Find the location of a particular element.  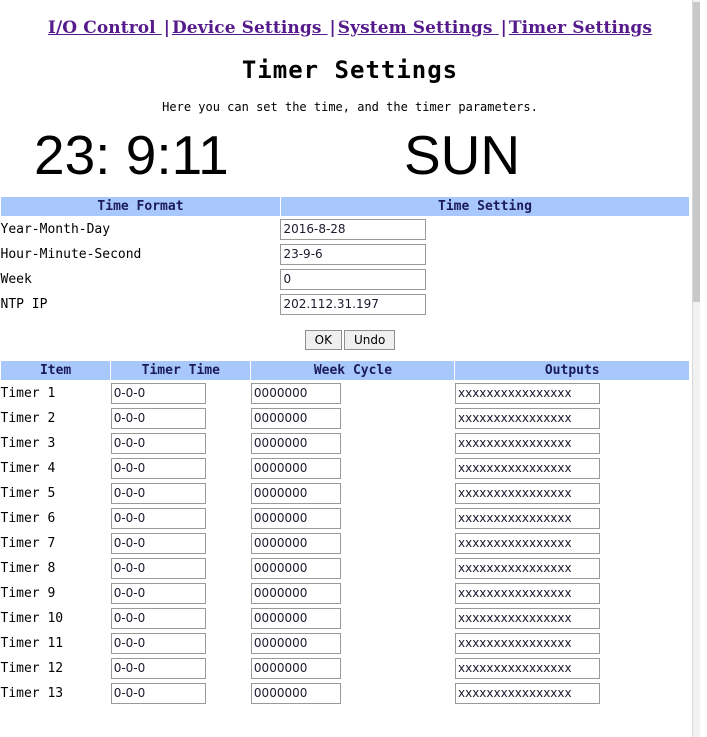

timer-item-label: Timer 7 is located at coordinates (28, 543).